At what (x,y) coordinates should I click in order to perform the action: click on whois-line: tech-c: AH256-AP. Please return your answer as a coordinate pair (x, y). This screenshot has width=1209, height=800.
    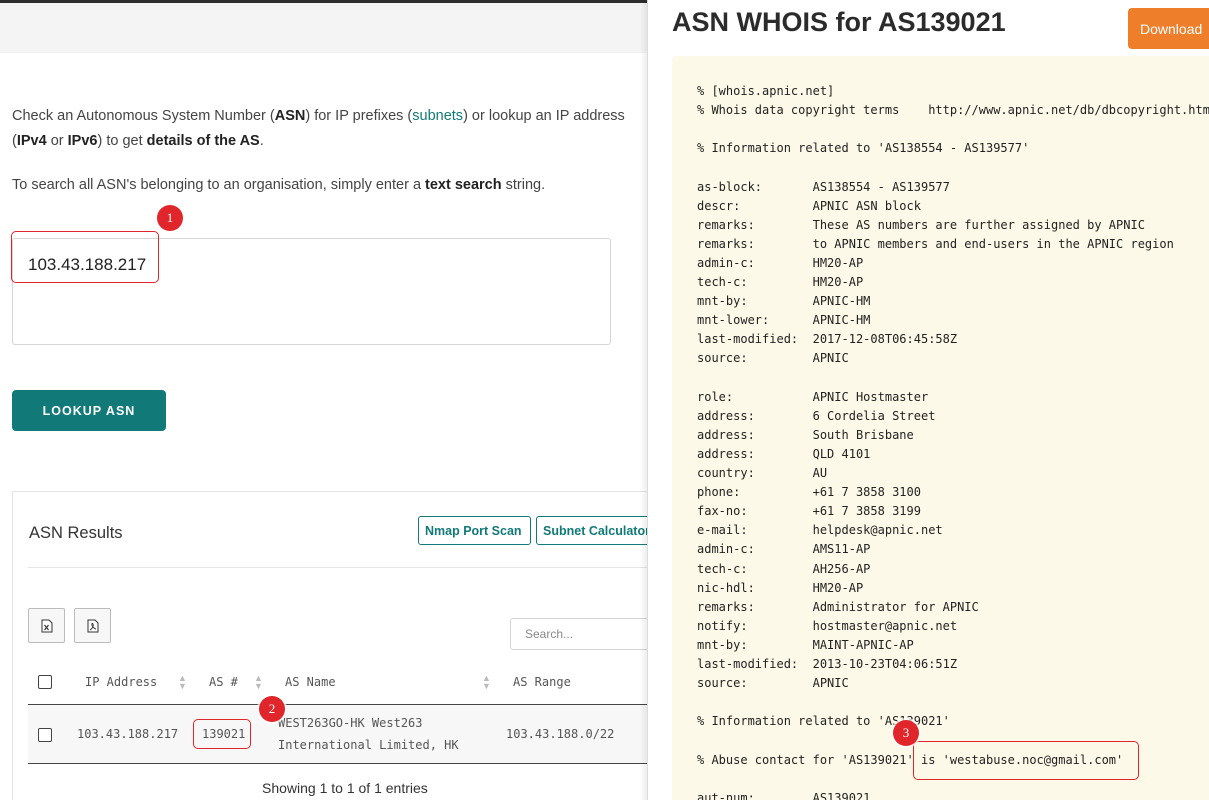
    Looking at the image, I should click on (784, 568).